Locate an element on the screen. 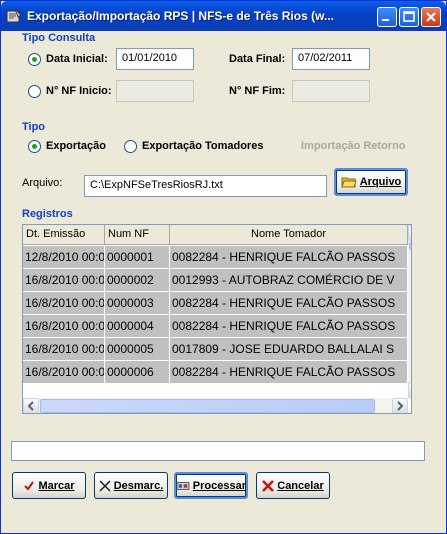 The image size is (447, 534). chevron-up-icon is located at coordinates (410, 233).